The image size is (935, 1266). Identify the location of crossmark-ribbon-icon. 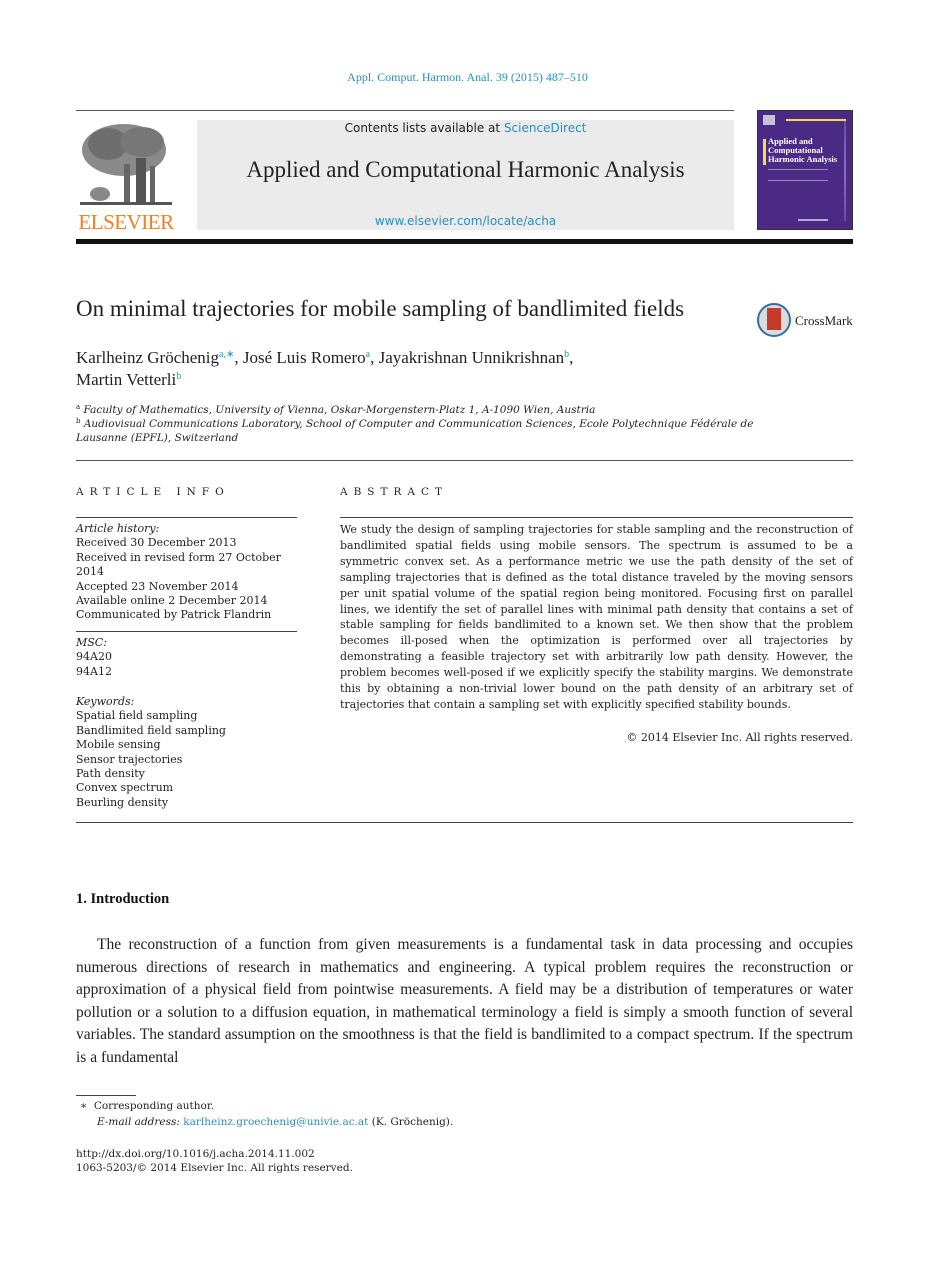
(774, 319).